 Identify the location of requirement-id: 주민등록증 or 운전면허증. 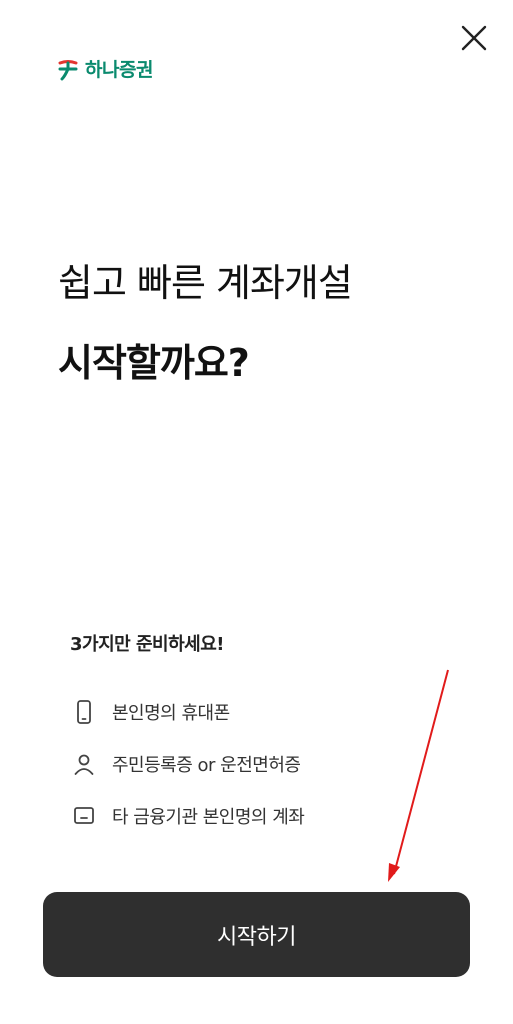
(187, 764).